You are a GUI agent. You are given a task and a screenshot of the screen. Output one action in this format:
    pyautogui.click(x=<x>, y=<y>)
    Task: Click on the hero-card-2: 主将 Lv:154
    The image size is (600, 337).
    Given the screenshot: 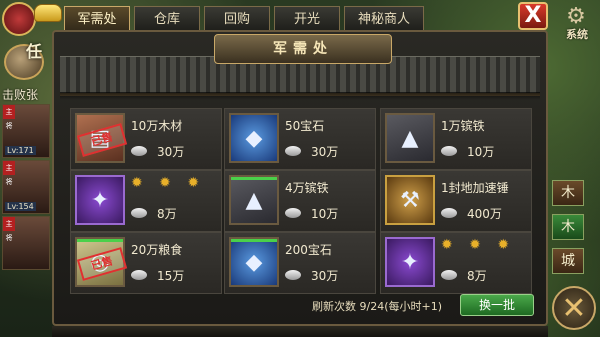 What is the action you would take?
    pyautogui.click(x=26, y=187)
    